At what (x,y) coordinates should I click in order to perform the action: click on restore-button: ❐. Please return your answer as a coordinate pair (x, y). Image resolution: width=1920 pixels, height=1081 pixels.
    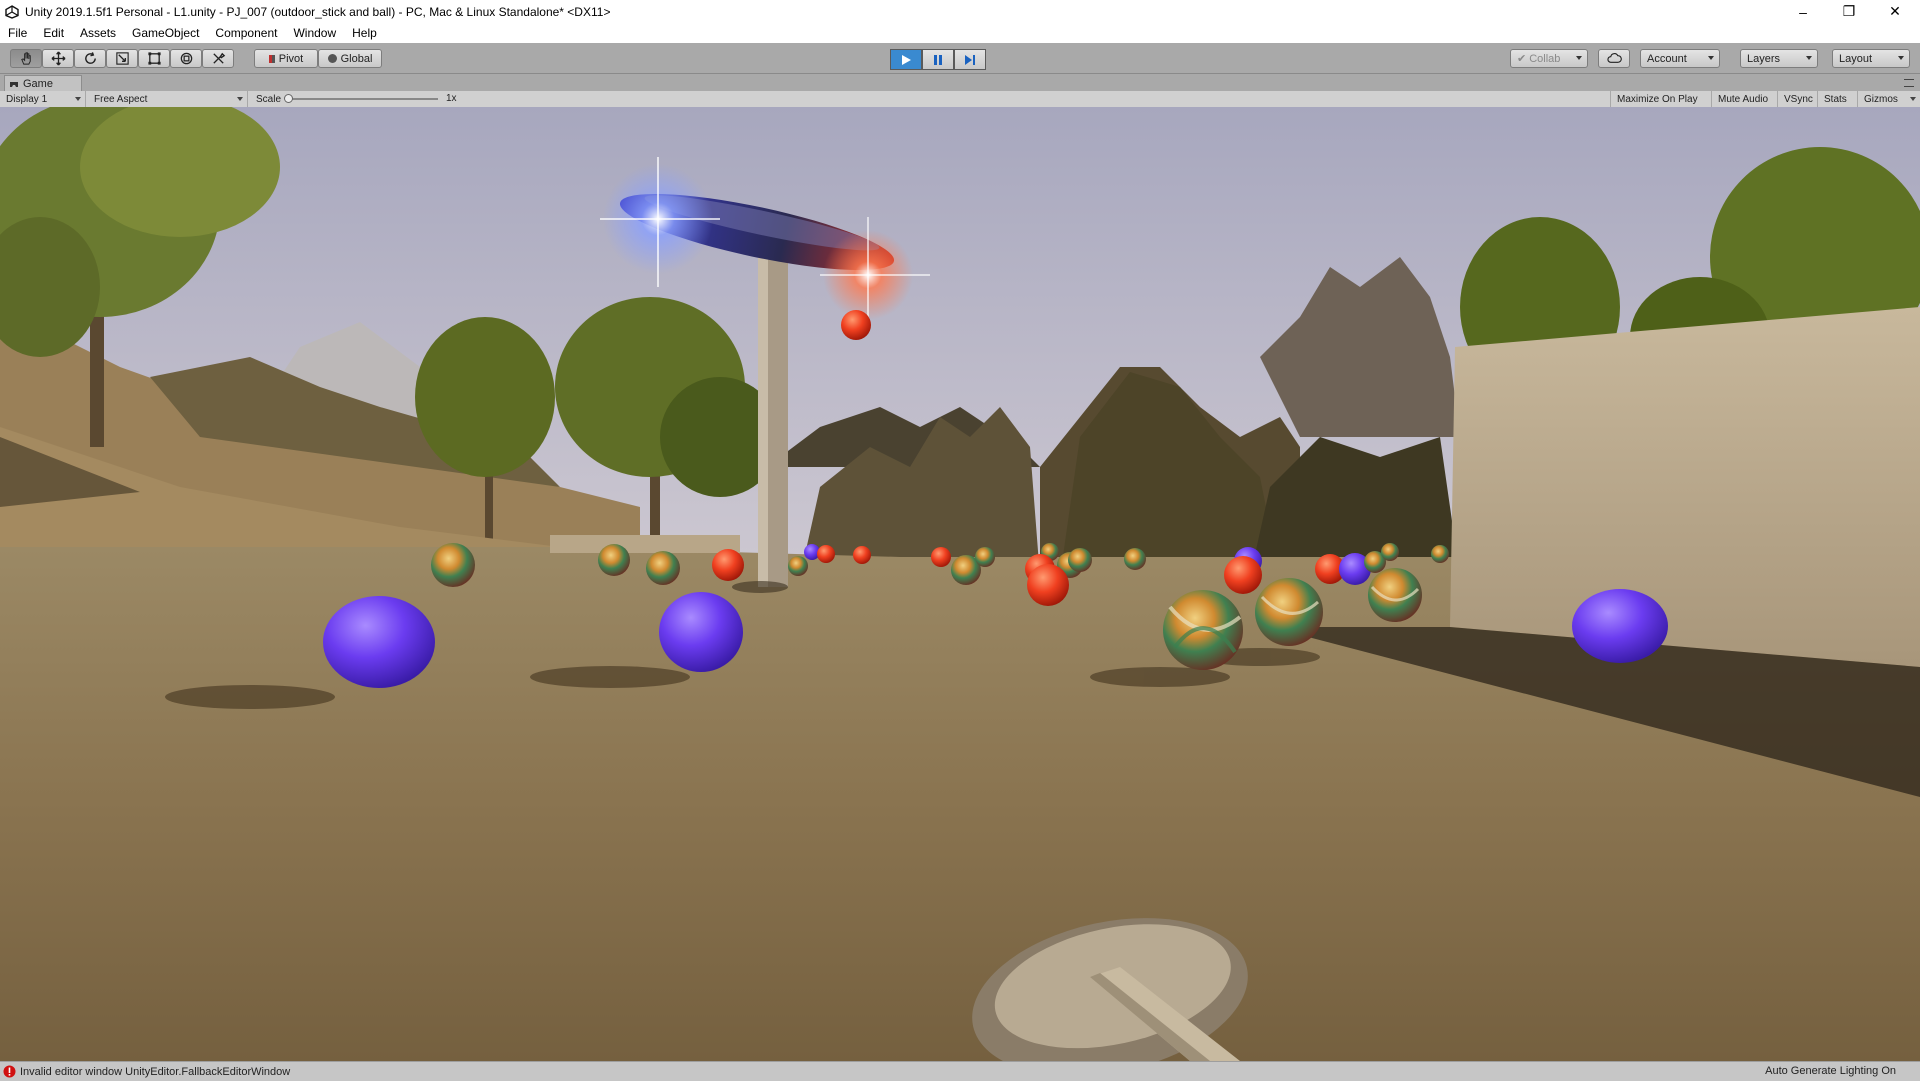
    Looking at the image, I should click on (1849, 11).